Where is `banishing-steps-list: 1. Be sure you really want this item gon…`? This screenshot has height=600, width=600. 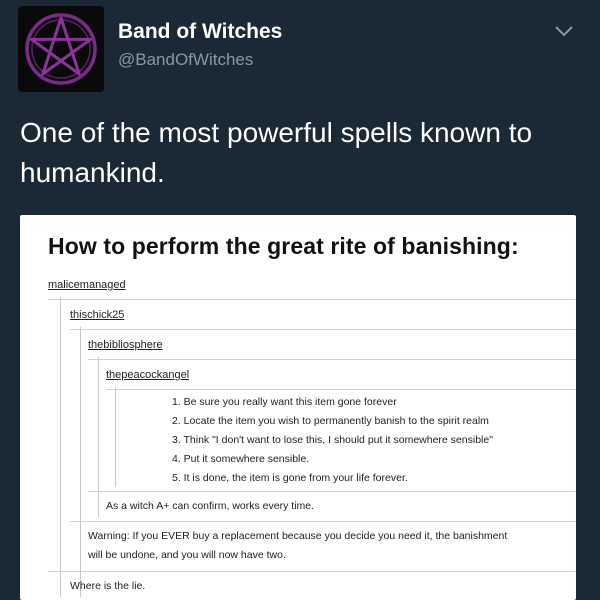
banishing-steps-list: 1. Be sure you really want this item gon… is located at coordinates (332, 440).